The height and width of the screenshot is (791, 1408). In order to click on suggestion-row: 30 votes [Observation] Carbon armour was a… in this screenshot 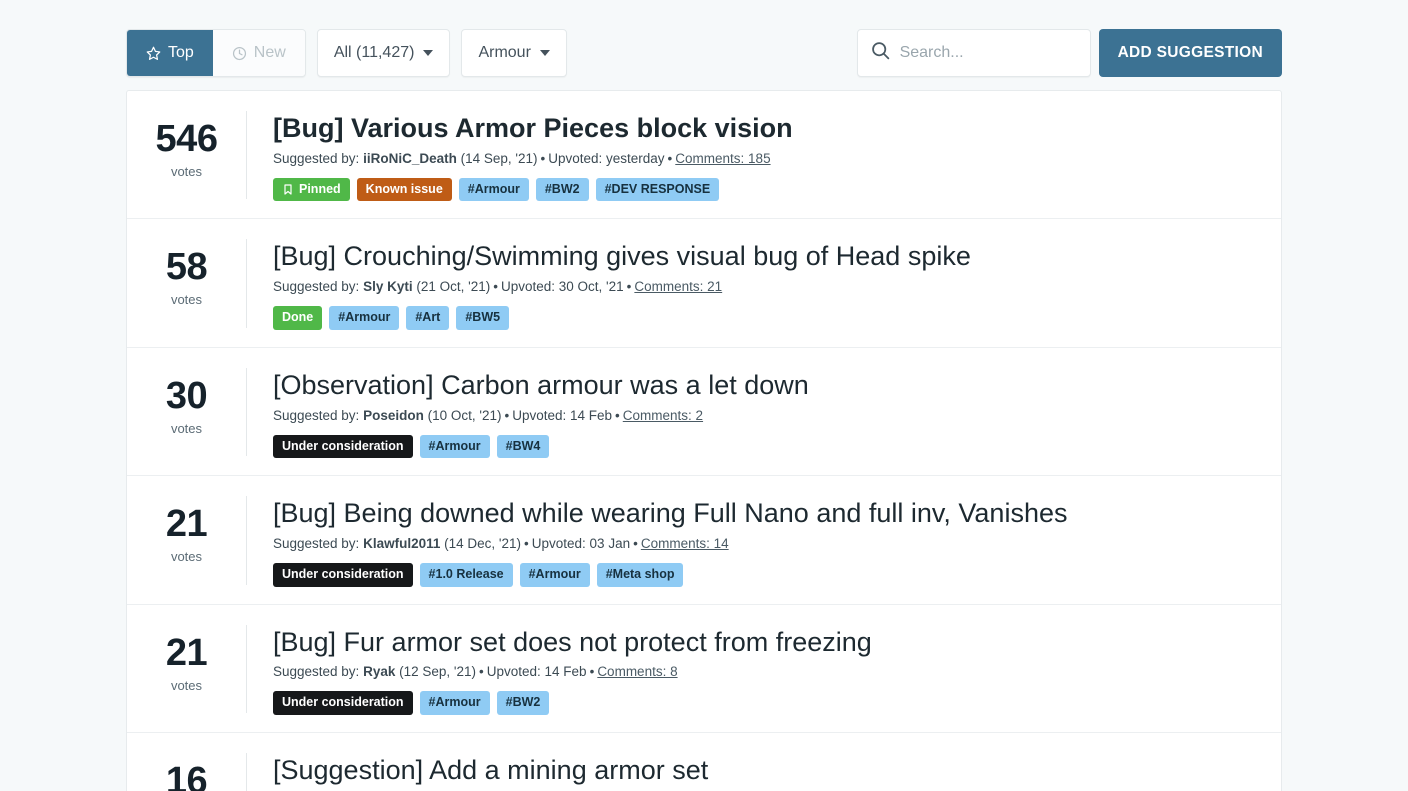, I will do `click(704, 412)`.